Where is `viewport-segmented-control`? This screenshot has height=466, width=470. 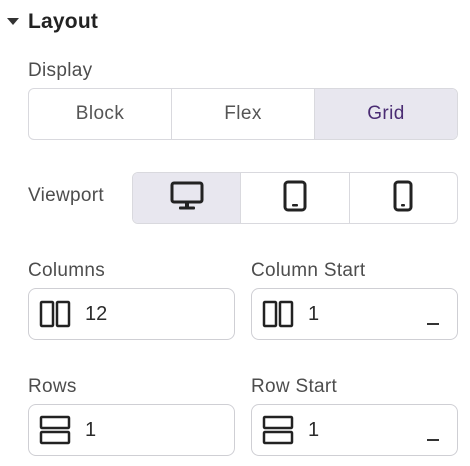 viewport-segmented-control is located at coordinates (295, 198).